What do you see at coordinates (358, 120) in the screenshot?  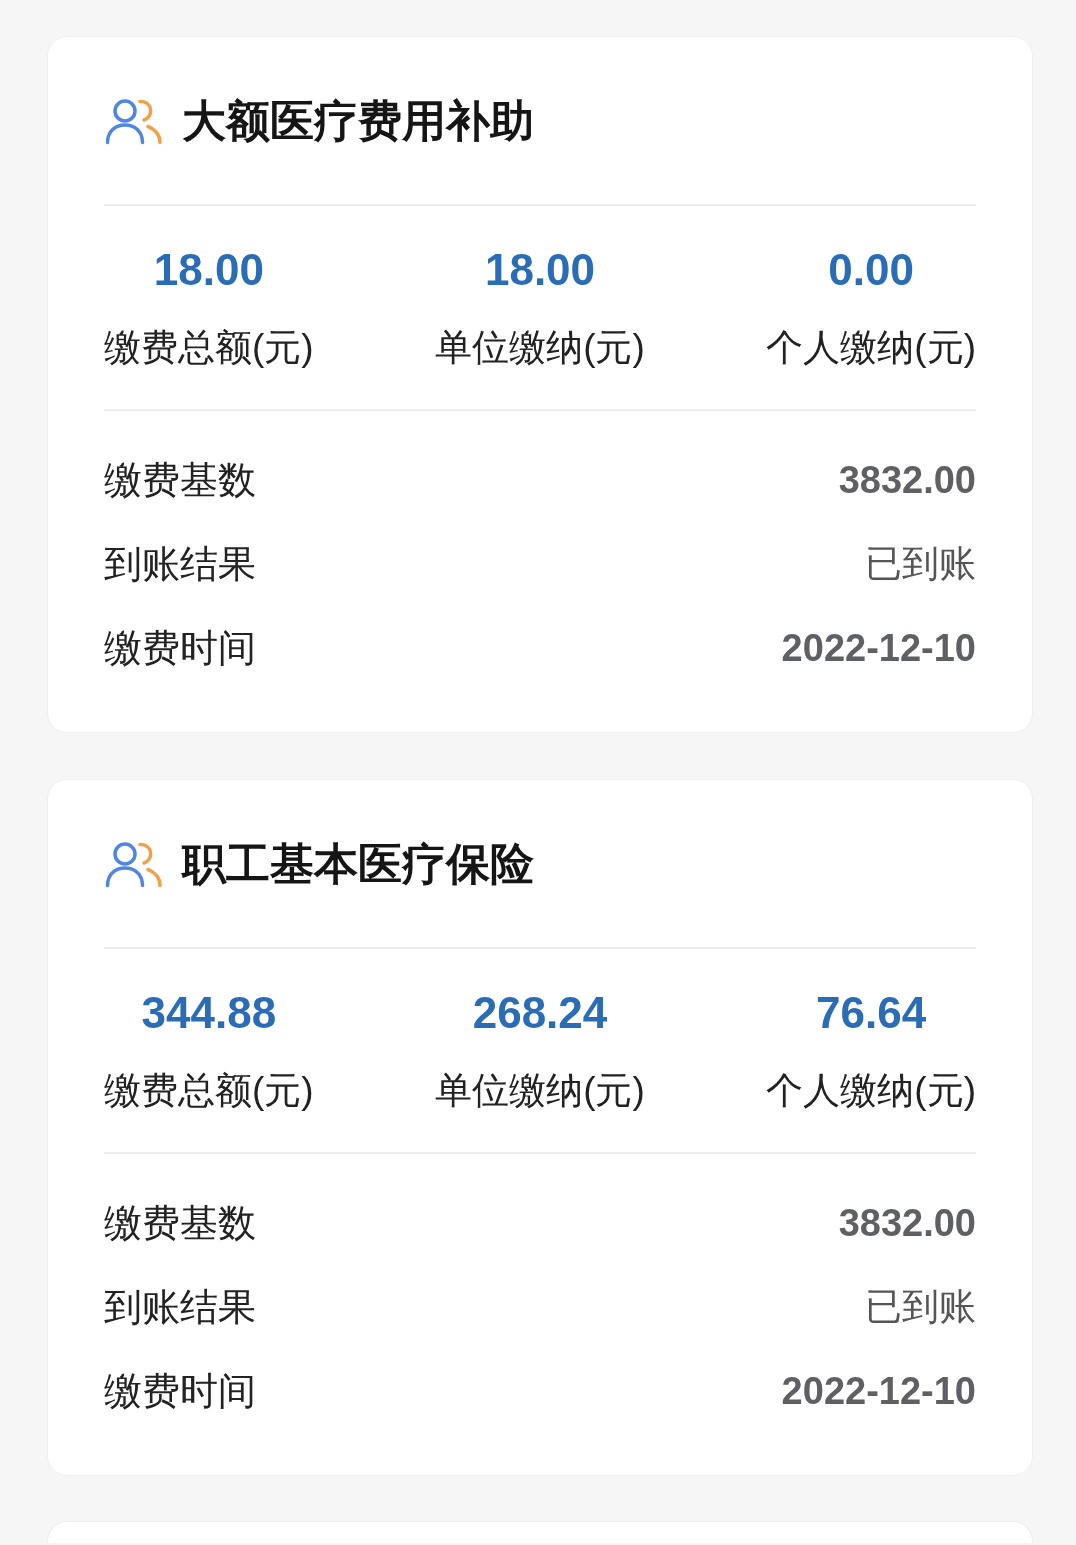 I see `card-title: 大额医疗费用补助` at bounding box center [358, 120].